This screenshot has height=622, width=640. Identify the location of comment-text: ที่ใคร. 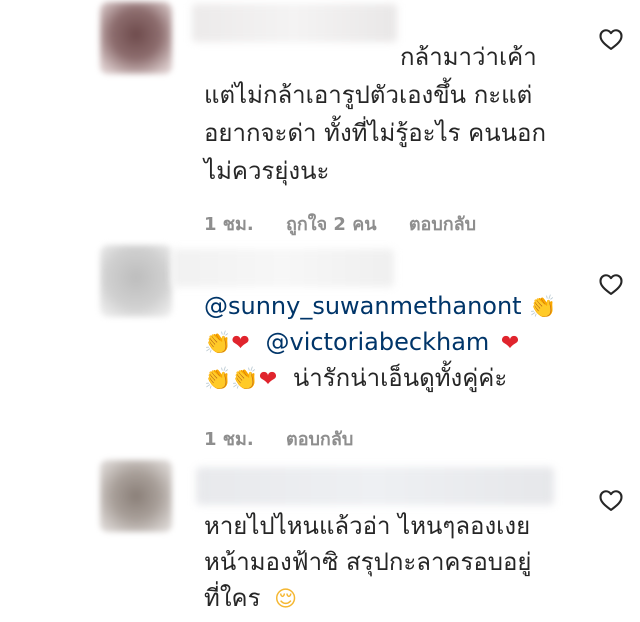
(232, 598).